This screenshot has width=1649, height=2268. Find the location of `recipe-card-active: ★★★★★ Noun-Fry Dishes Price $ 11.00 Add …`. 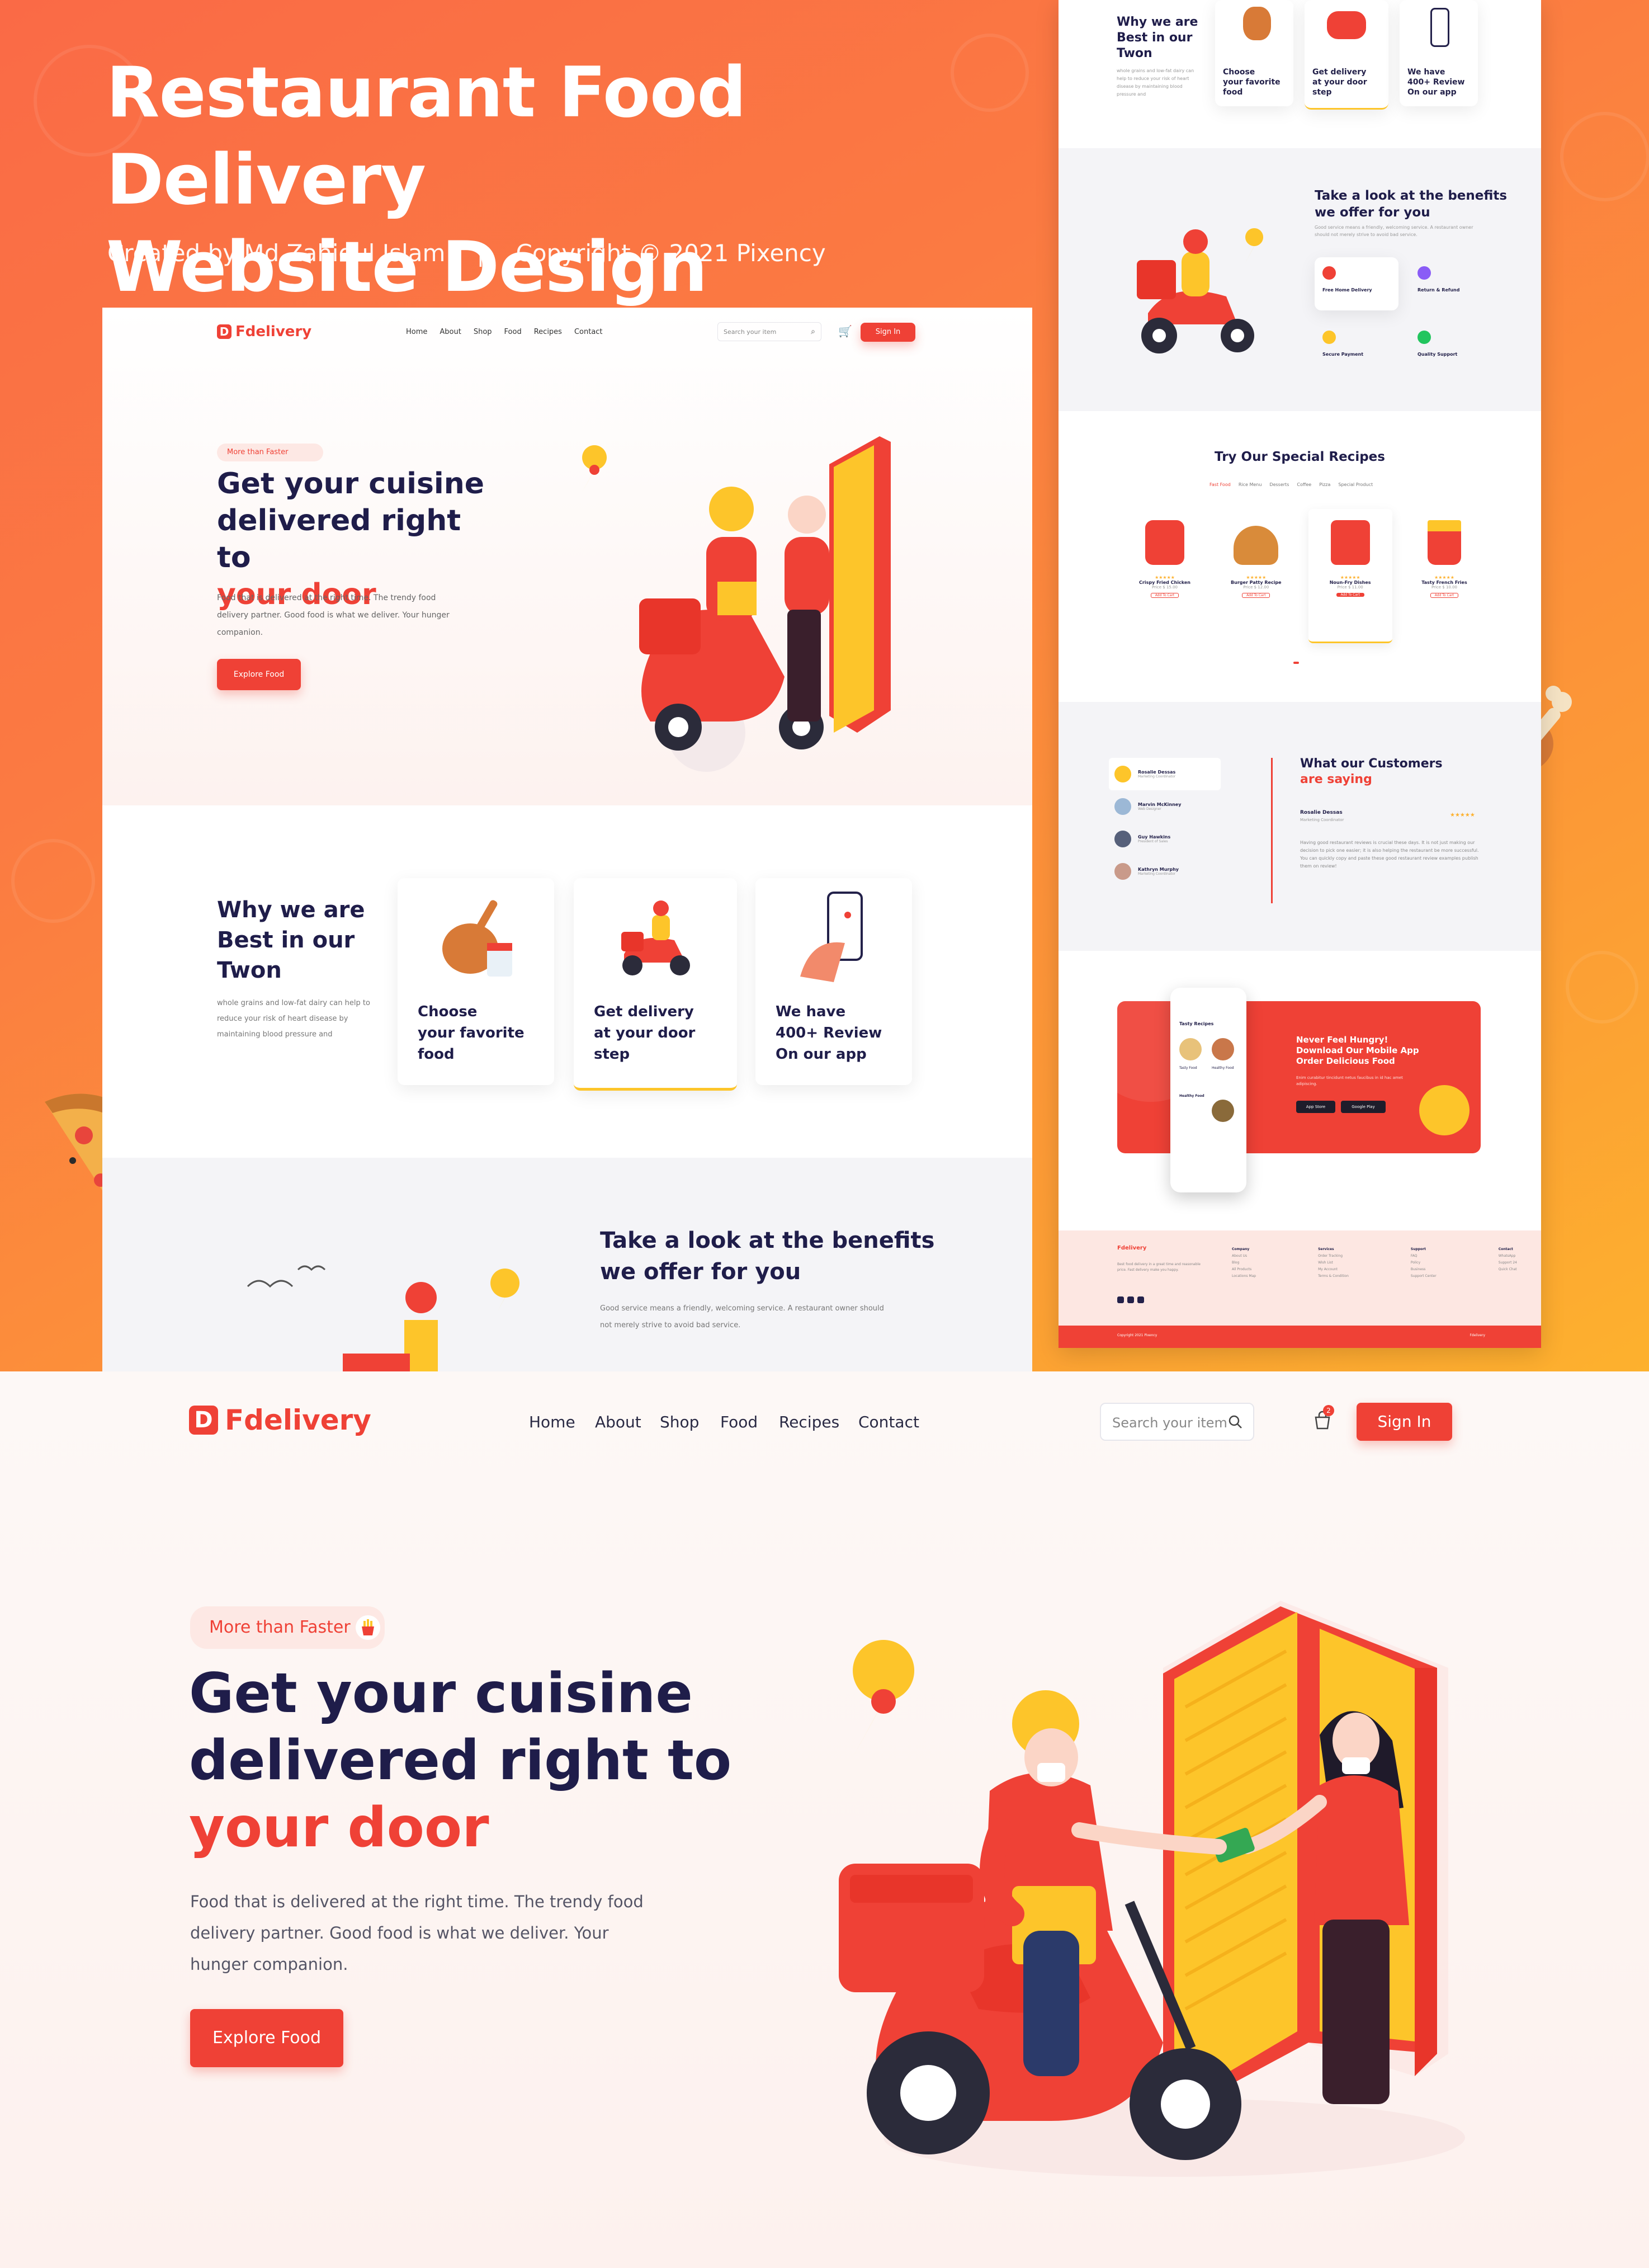

recipe-card-active: ★★★★★ Noun-Fry Dishes Price $ 11.00 Add … is located at coordinates (1350, 576).